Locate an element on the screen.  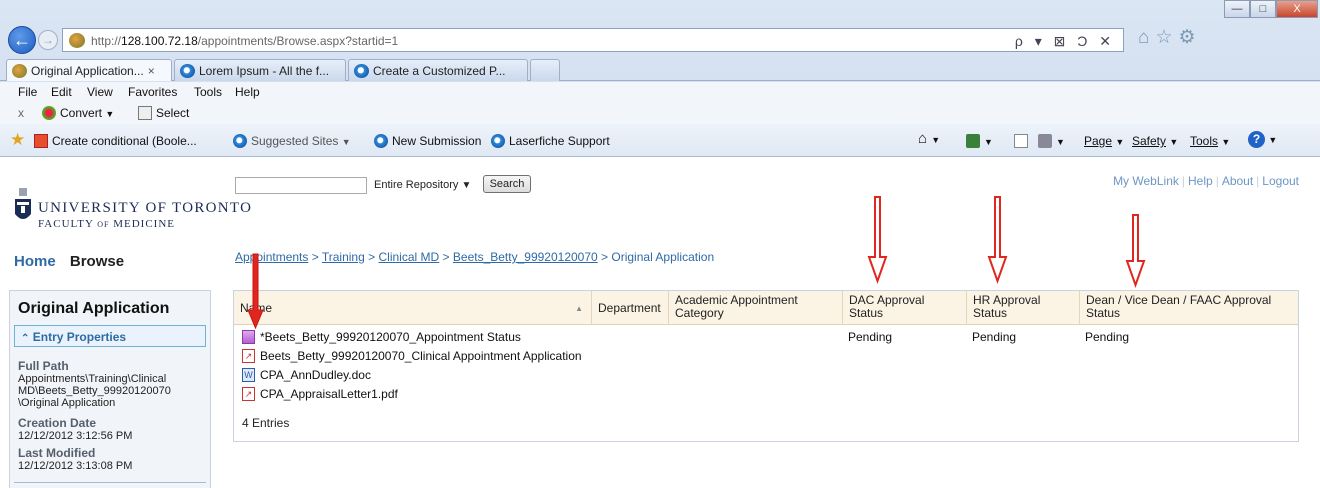
table-row: W CPA_AnnDudley.doc is located at coordinates (766, 375).